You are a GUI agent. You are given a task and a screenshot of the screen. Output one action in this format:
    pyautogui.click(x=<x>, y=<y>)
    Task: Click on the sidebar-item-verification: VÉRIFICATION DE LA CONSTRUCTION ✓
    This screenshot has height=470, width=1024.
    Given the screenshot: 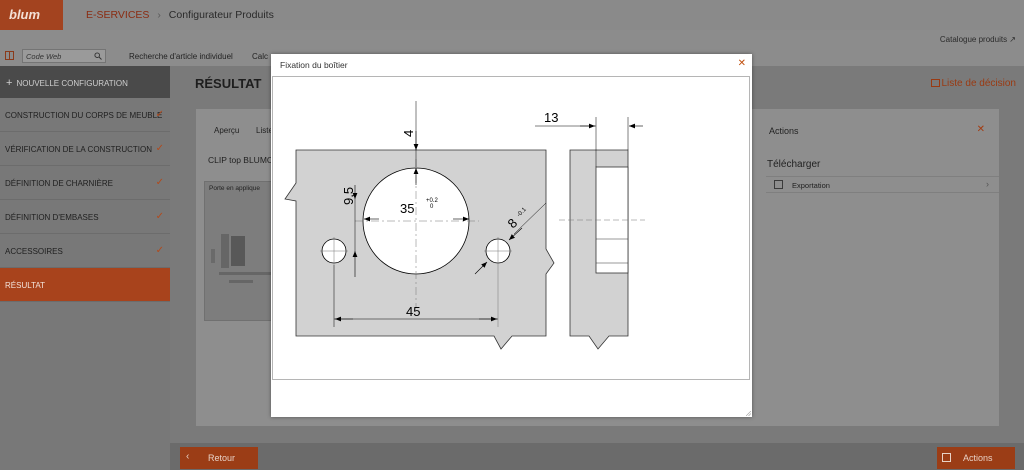 What is the action you would take?
    pyautogui.click(x=85, y=149)
    